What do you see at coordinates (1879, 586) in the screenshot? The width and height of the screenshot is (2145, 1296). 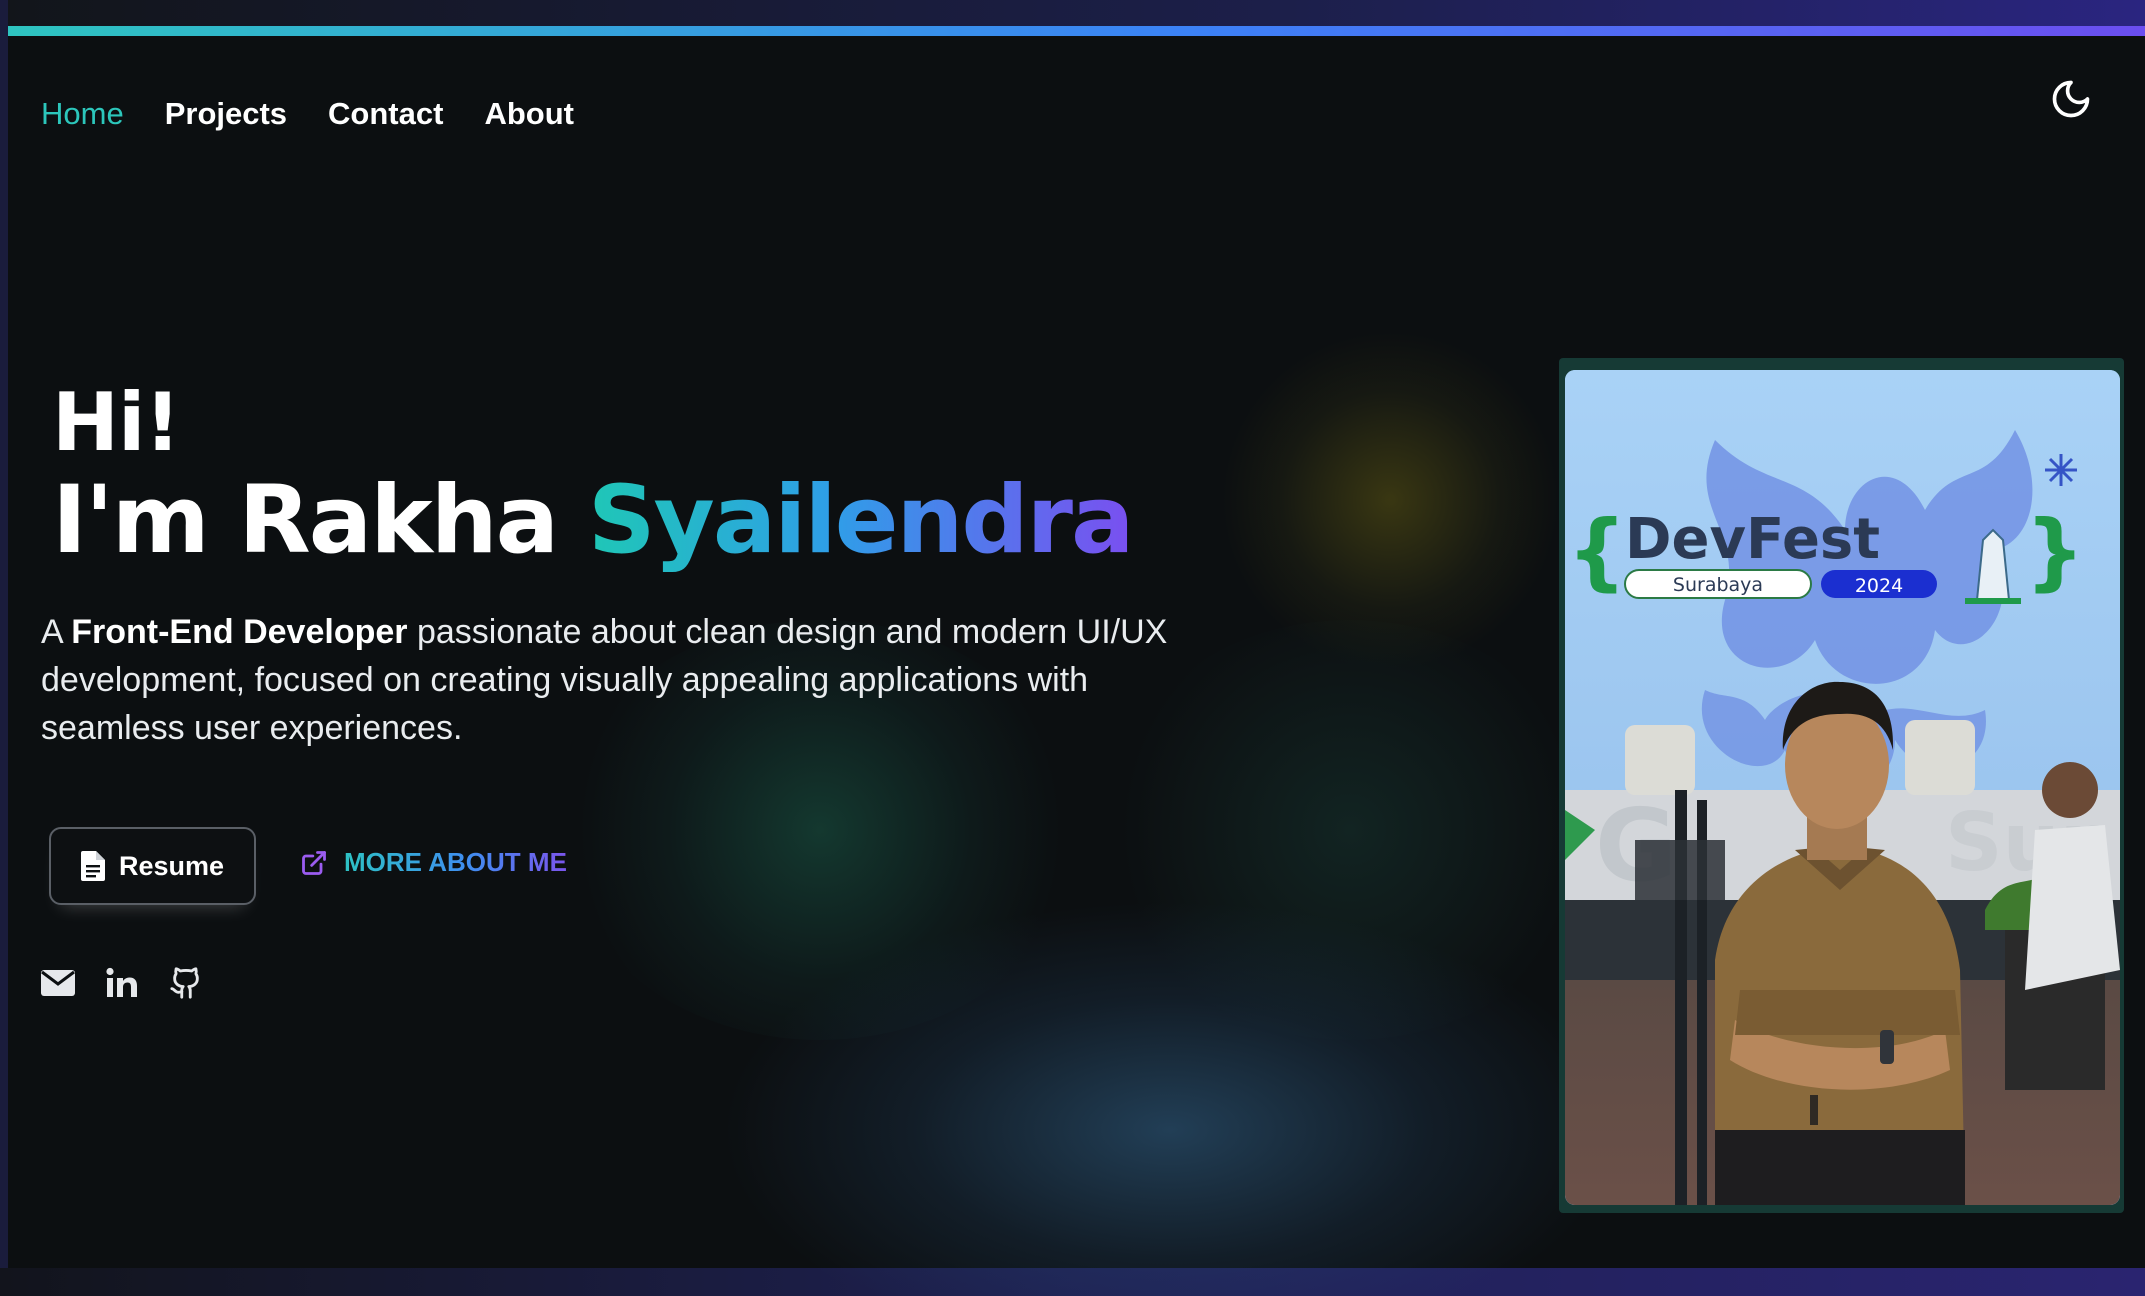 I see `event-year: 2024` at bounding box center [1879, 586].